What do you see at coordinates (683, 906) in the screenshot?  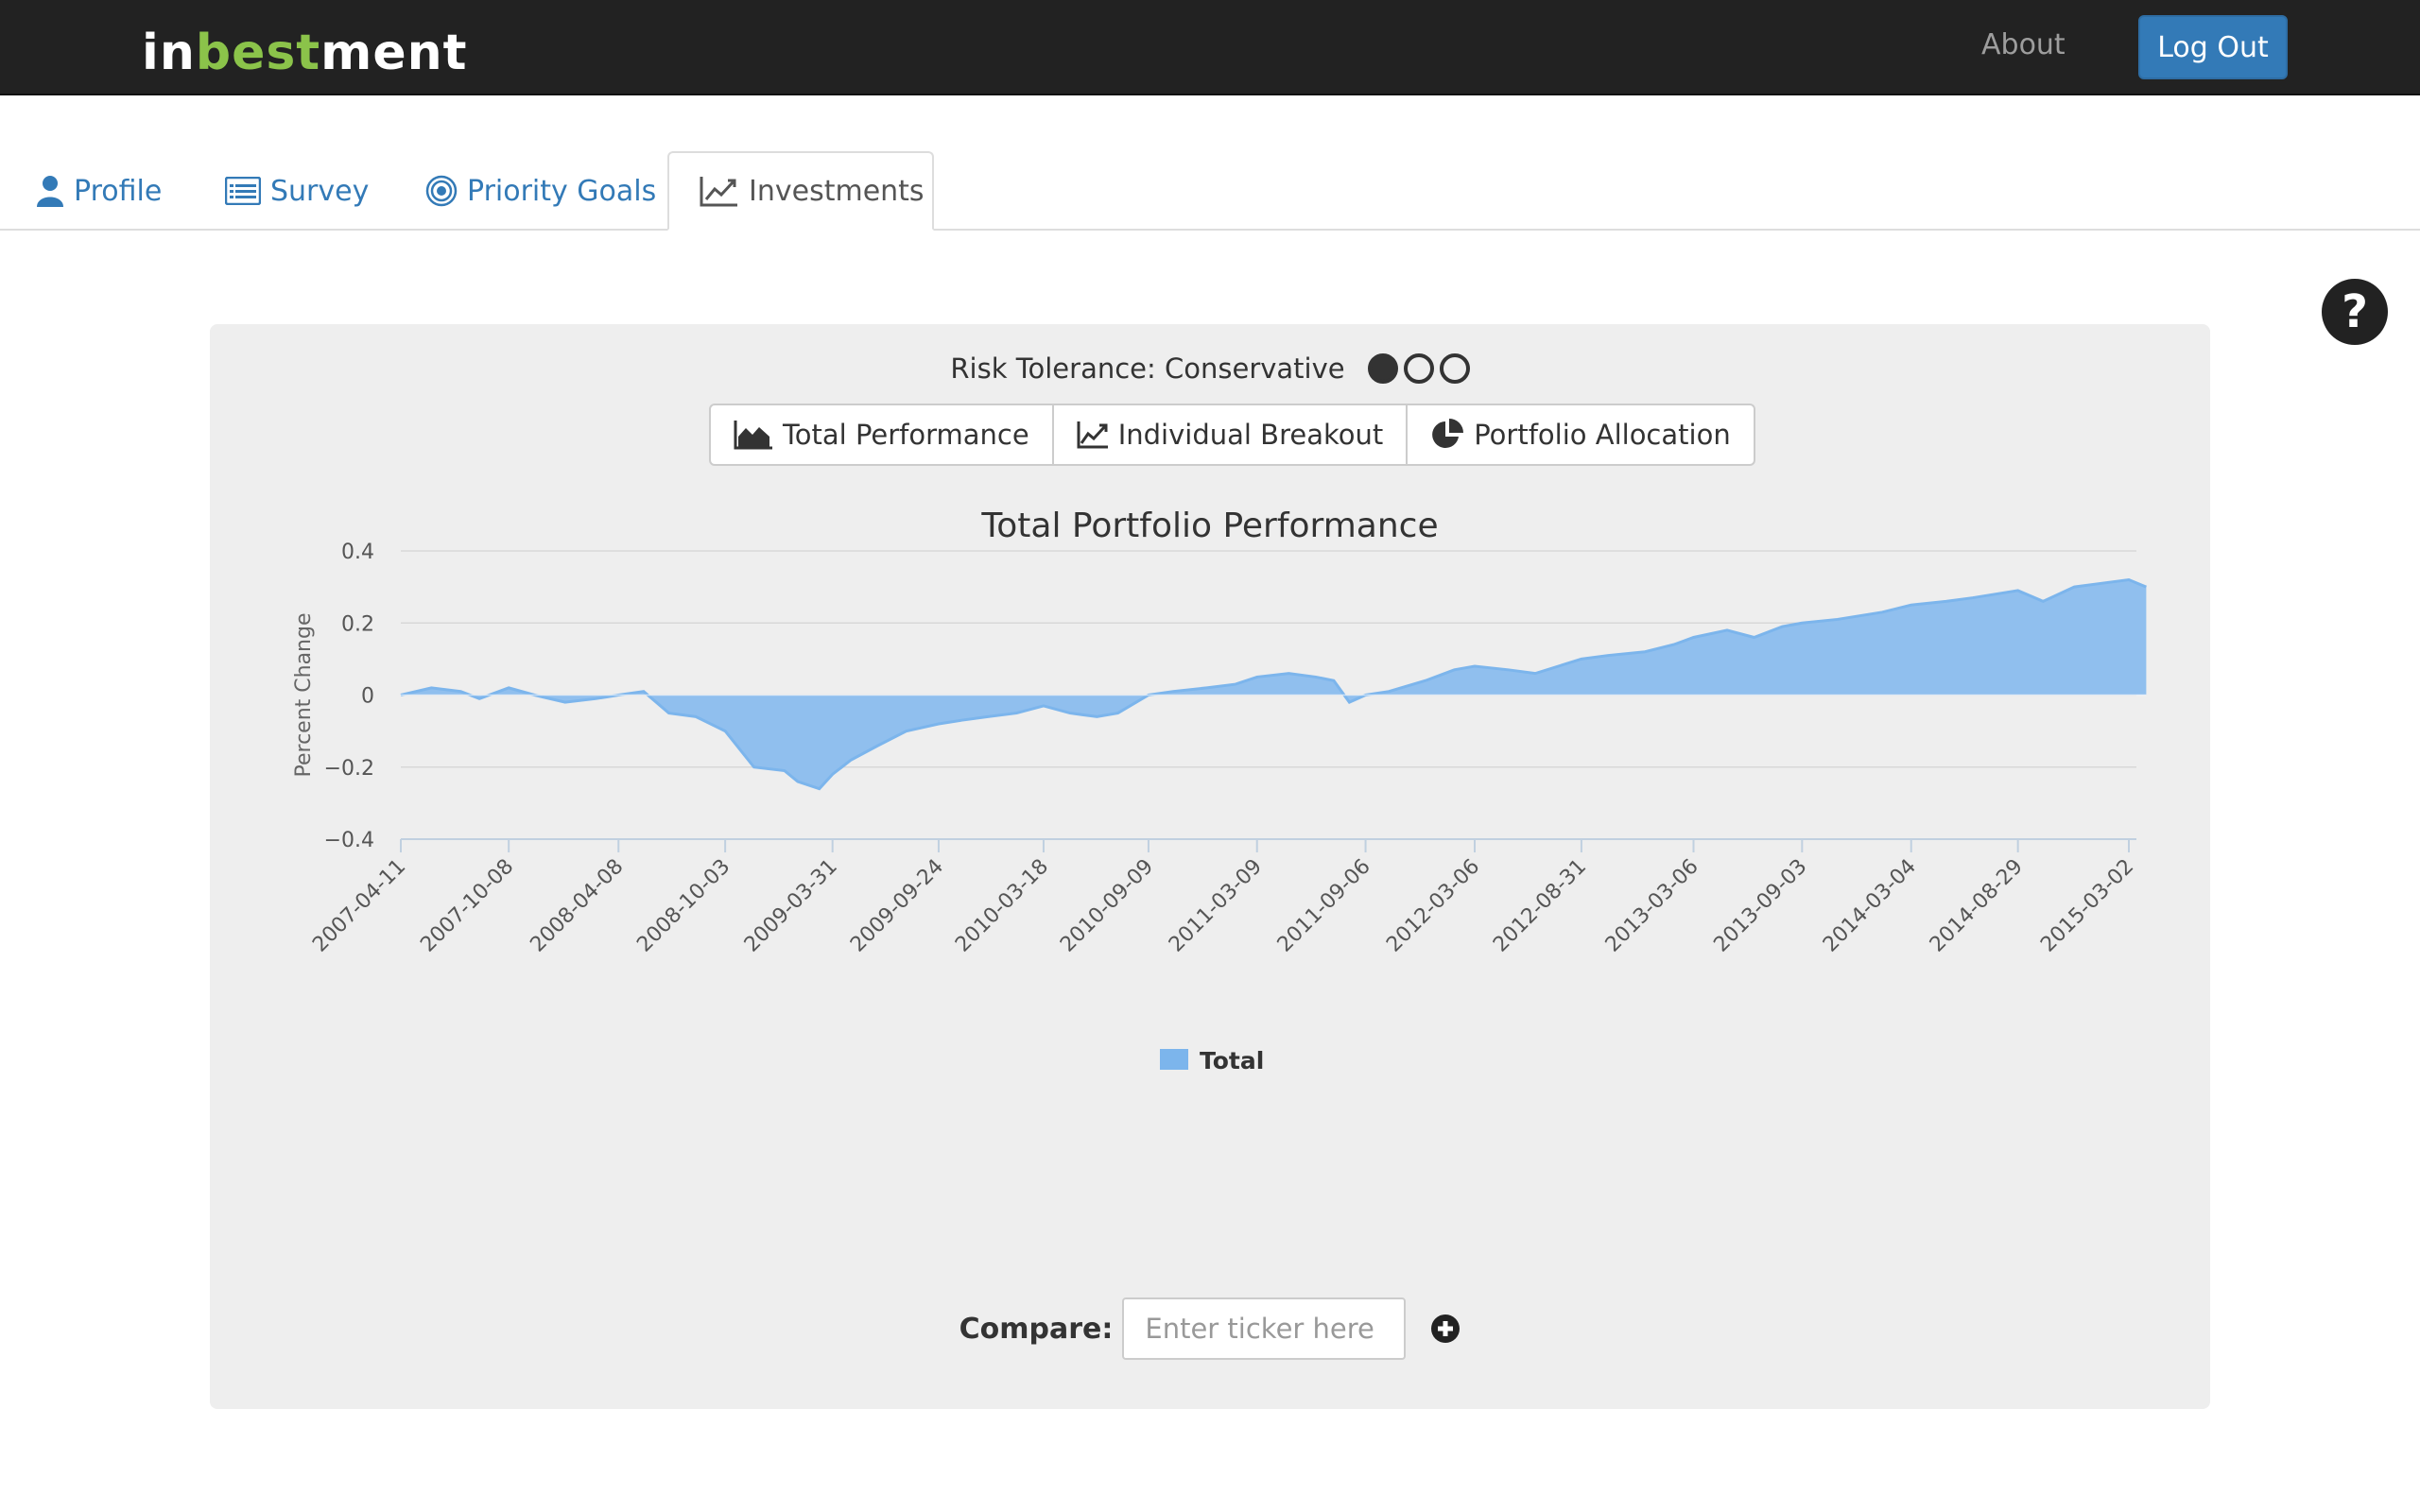 I see `x-tick-label: 2008-10-03` at bounding box center [683, 906].